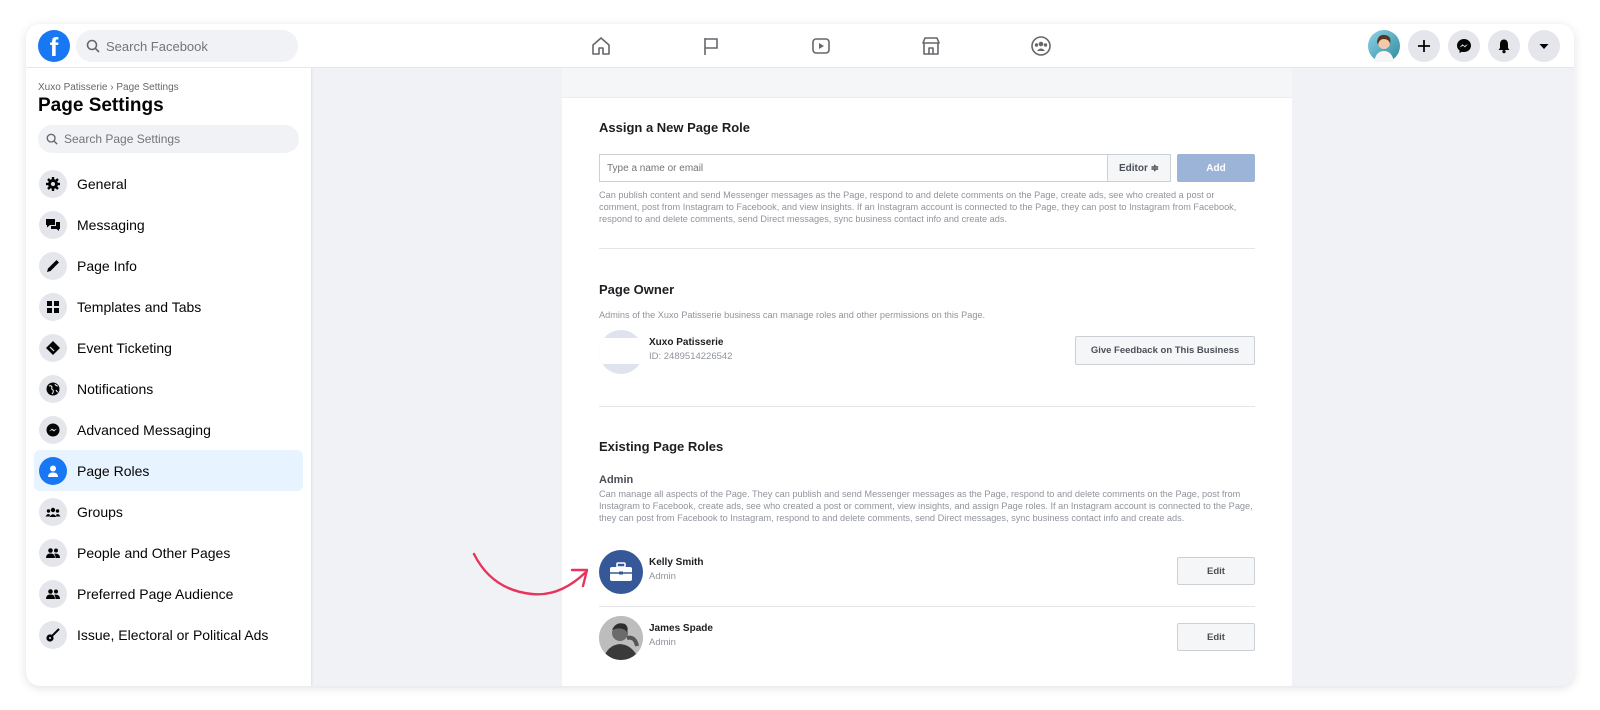  Describe the element at coordinates (111, 224) in the screenshot. I see `sidebar-item-label: Messaging` at that location.